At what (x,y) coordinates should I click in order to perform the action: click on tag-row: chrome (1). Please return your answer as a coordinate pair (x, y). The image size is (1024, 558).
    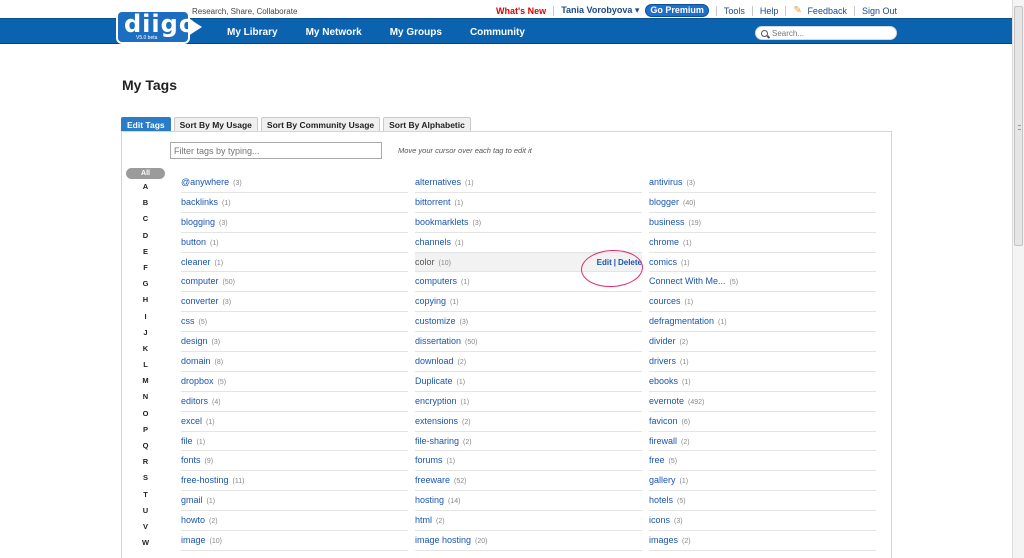
    Looking at the image, I should click on (762, 243).